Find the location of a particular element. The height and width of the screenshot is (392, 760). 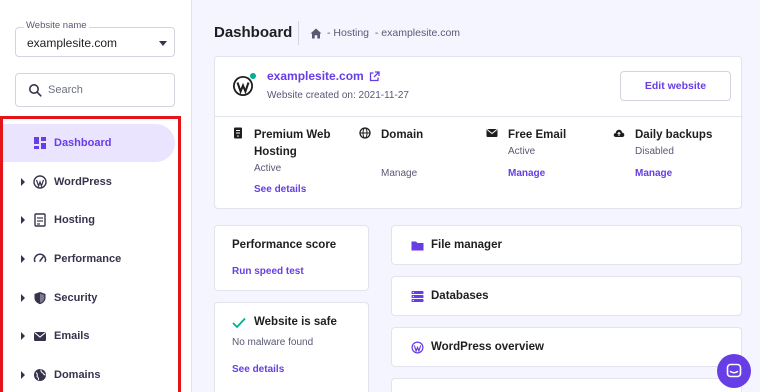

search-box is located at coordinates (95, 90).